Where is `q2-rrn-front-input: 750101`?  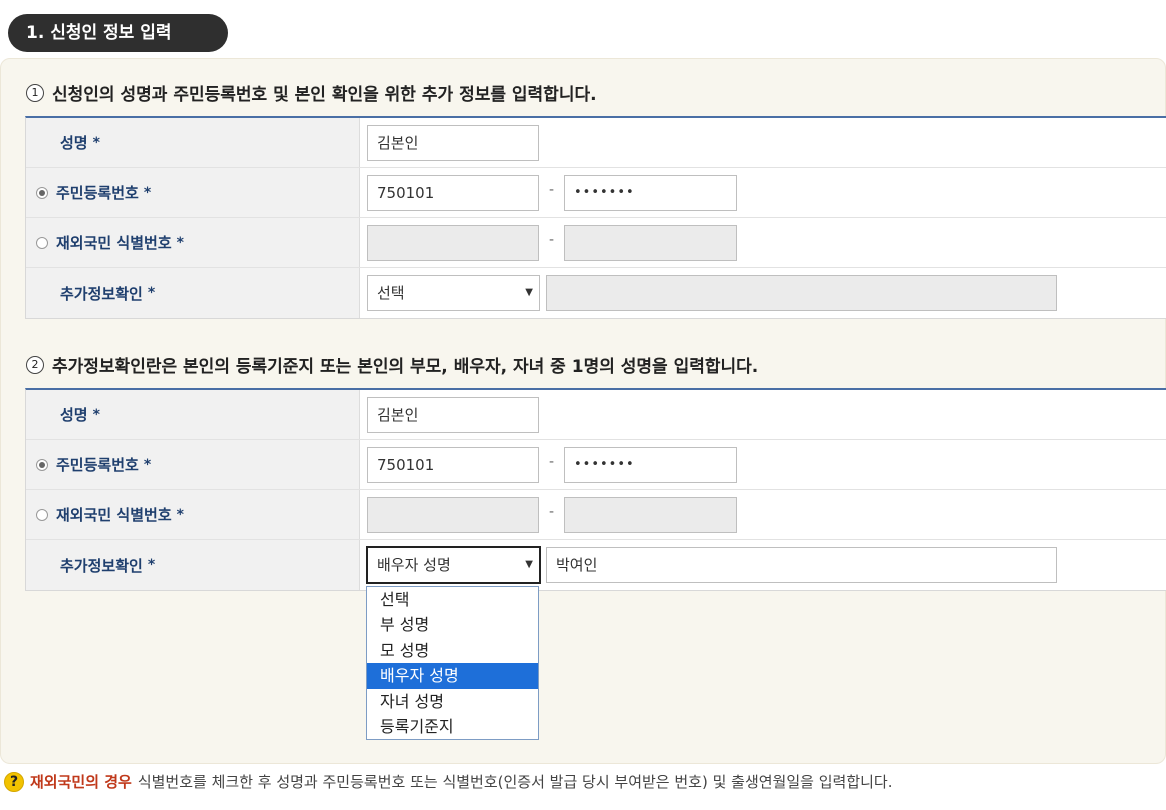
q2-rrn-front-input: 750101 is located at coordinates (453, 465).